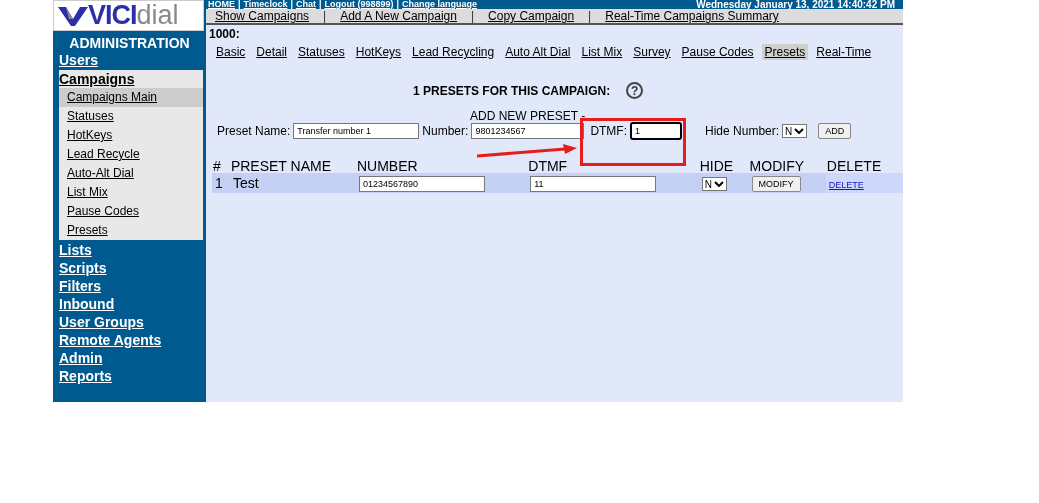  Describe the element at coordinates (132, 322) in the screenshot. I see `sidebar-item: User Groups` at that location.